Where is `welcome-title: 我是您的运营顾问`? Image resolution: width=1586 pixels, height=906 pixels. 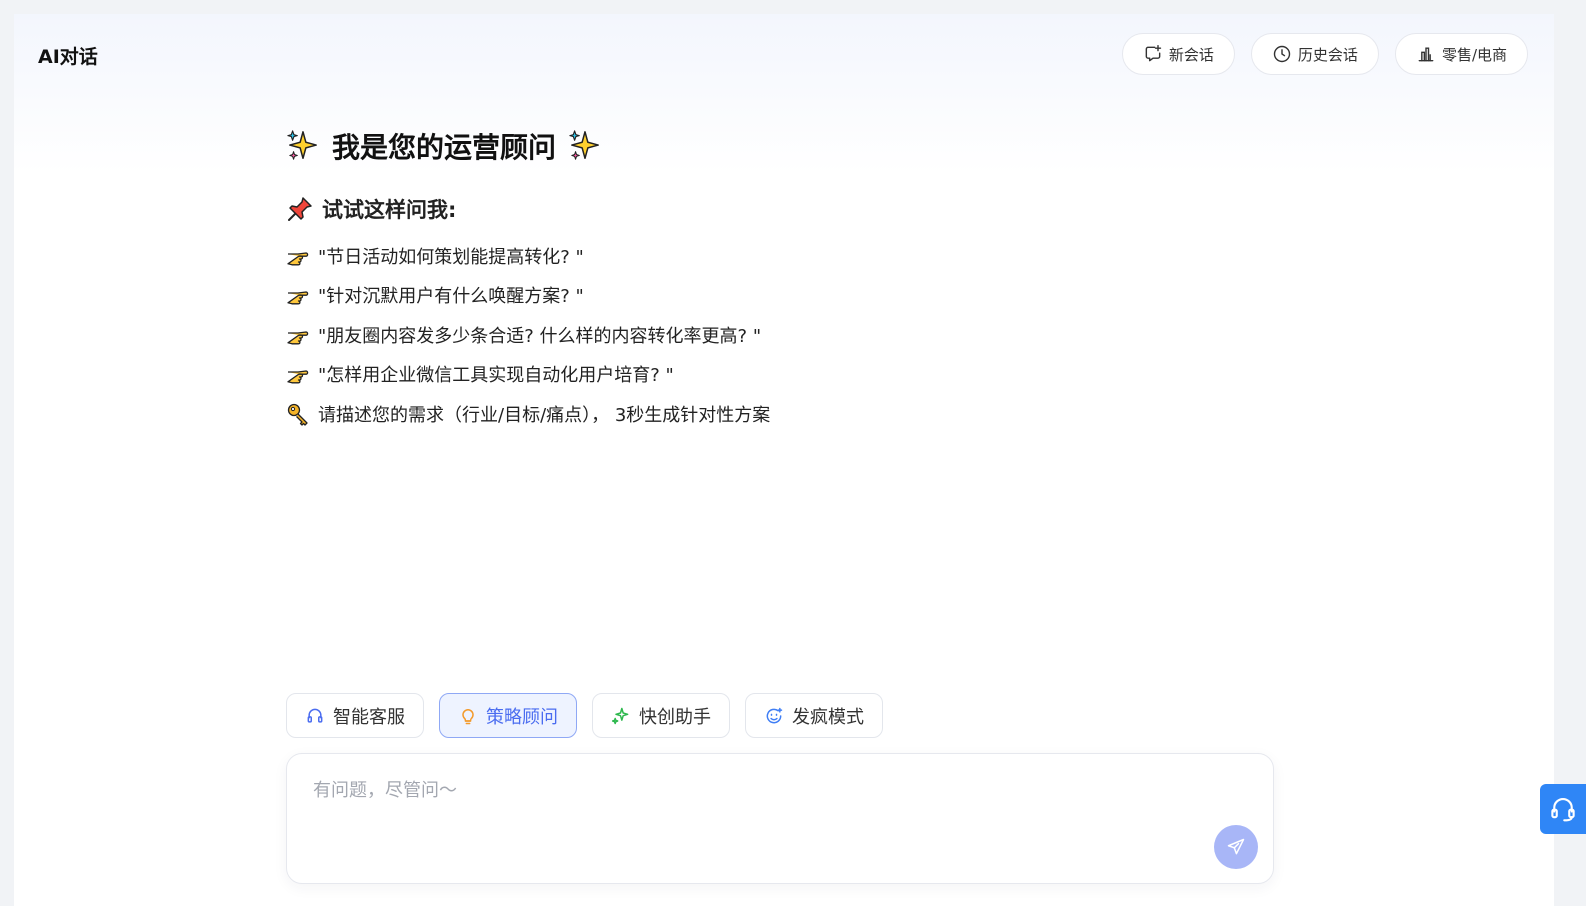 welcome-title: 我是您的运营顾问 is located at coordinates (444, 147).